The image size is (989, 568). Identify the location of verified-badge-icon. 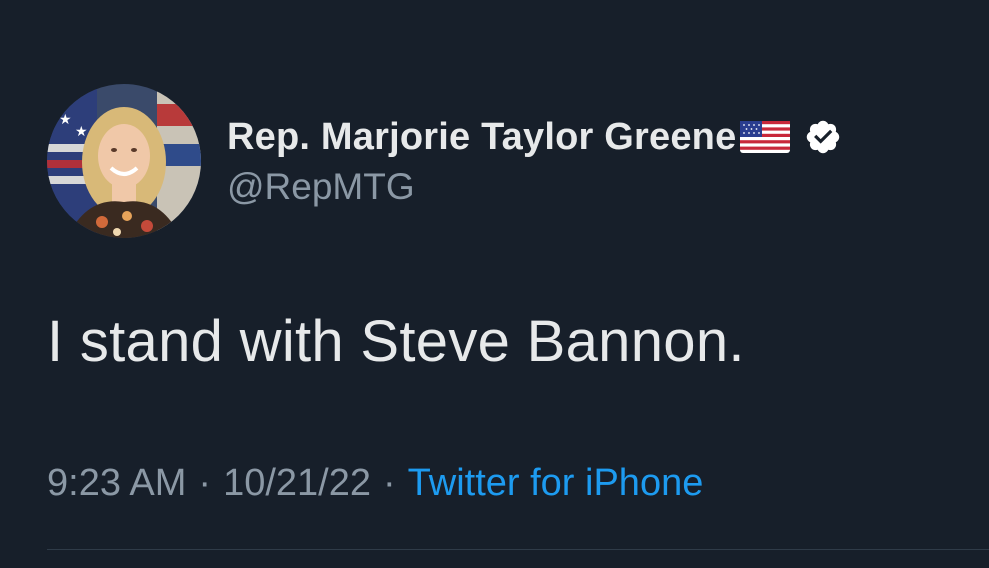
(823, 137).